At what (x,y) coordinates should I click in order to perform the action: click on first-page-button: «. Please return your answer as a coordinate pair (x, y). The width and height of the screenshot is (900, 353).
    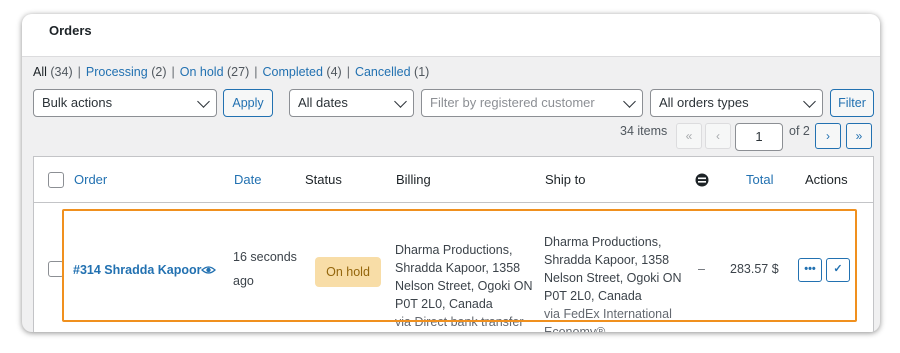
    Looking at the image, I should click on (689, 136).